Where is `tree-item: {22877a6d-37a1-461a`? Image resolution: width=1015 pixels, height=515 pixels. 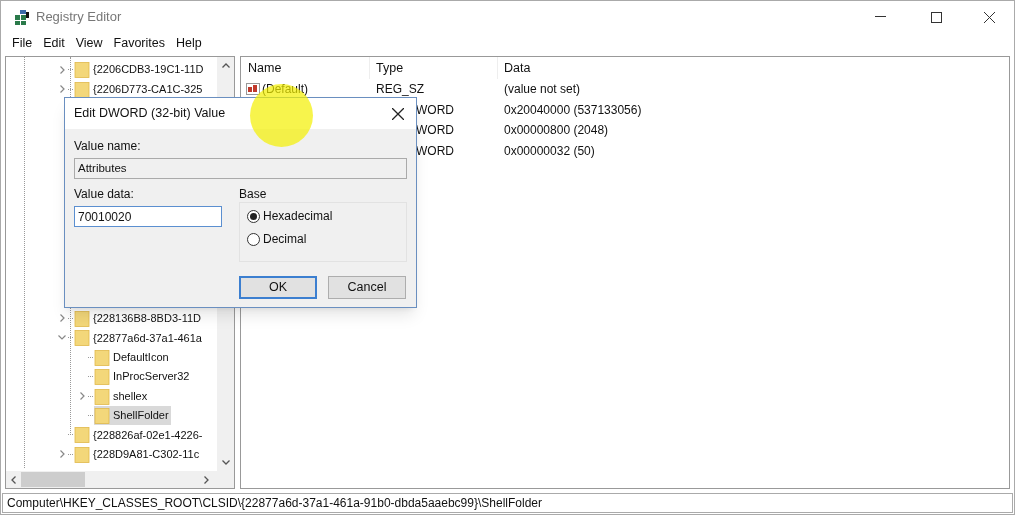 tree-item: {22877a6d-37a1-461a is located at coordinates (139, 338).